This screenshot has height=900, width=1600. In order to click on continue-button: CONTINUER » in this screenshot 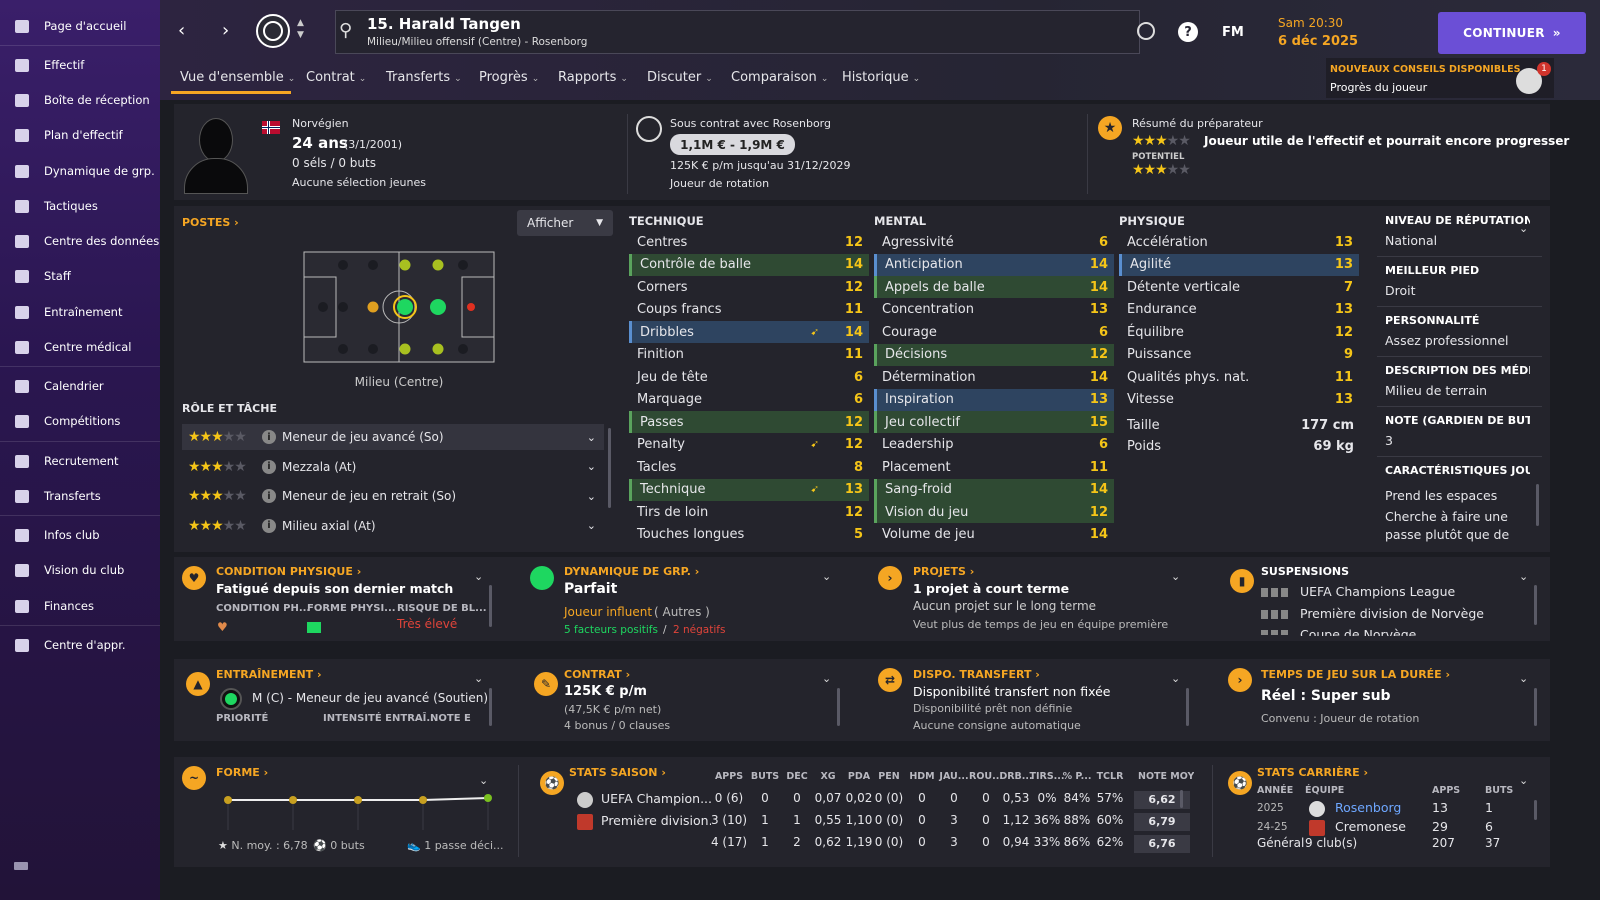, I will do `click(1512, 33)`.